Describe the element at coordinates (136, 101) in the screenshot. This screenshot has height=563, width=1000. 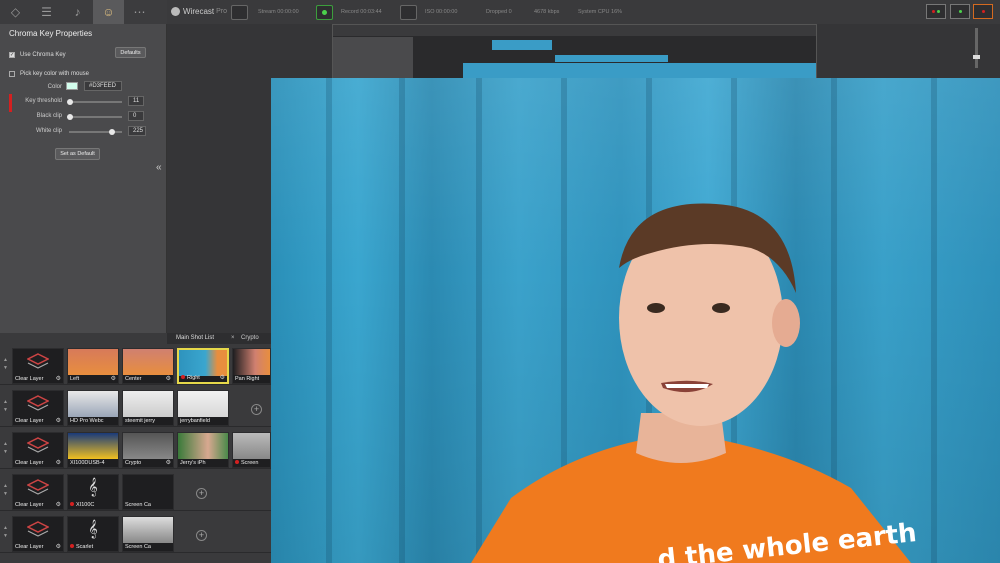
I see `key-threshold-field: 11` at that location.